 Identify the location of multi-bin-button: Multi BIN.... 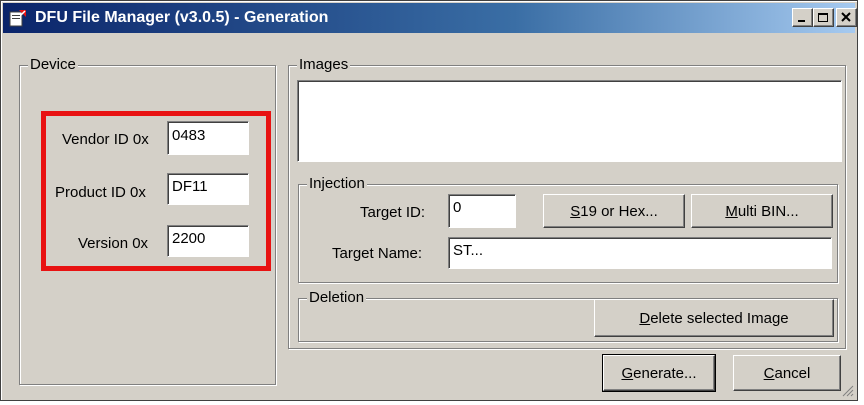
(762, 211).